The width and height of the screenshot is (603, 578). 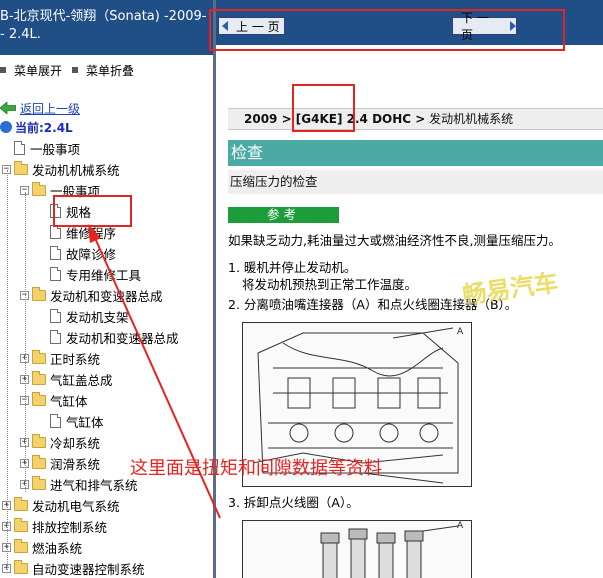 I want to click on tree-item-label: 自动变速器控制系统, so click(x=88, y=569).